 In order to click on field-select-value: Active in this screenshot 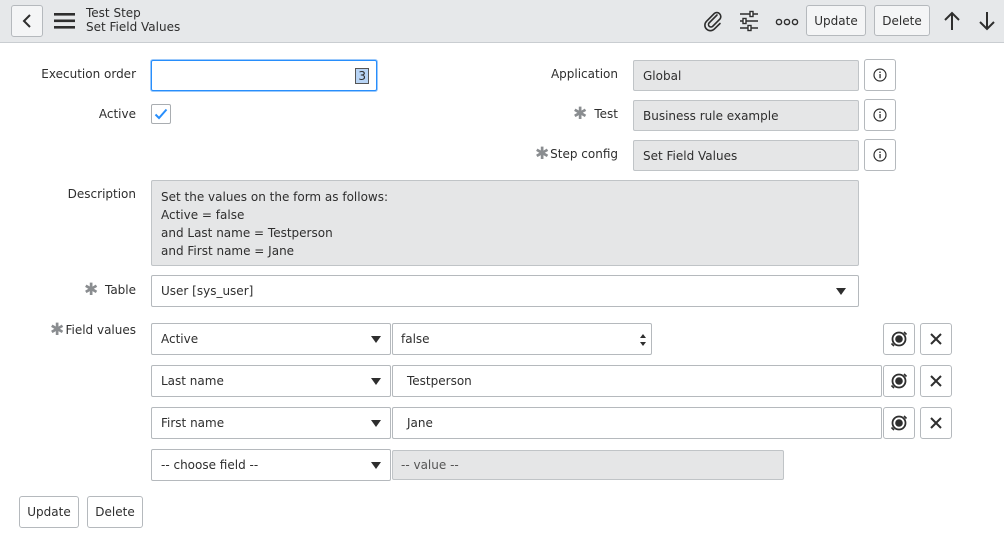, I will do `click(180, 339)`.